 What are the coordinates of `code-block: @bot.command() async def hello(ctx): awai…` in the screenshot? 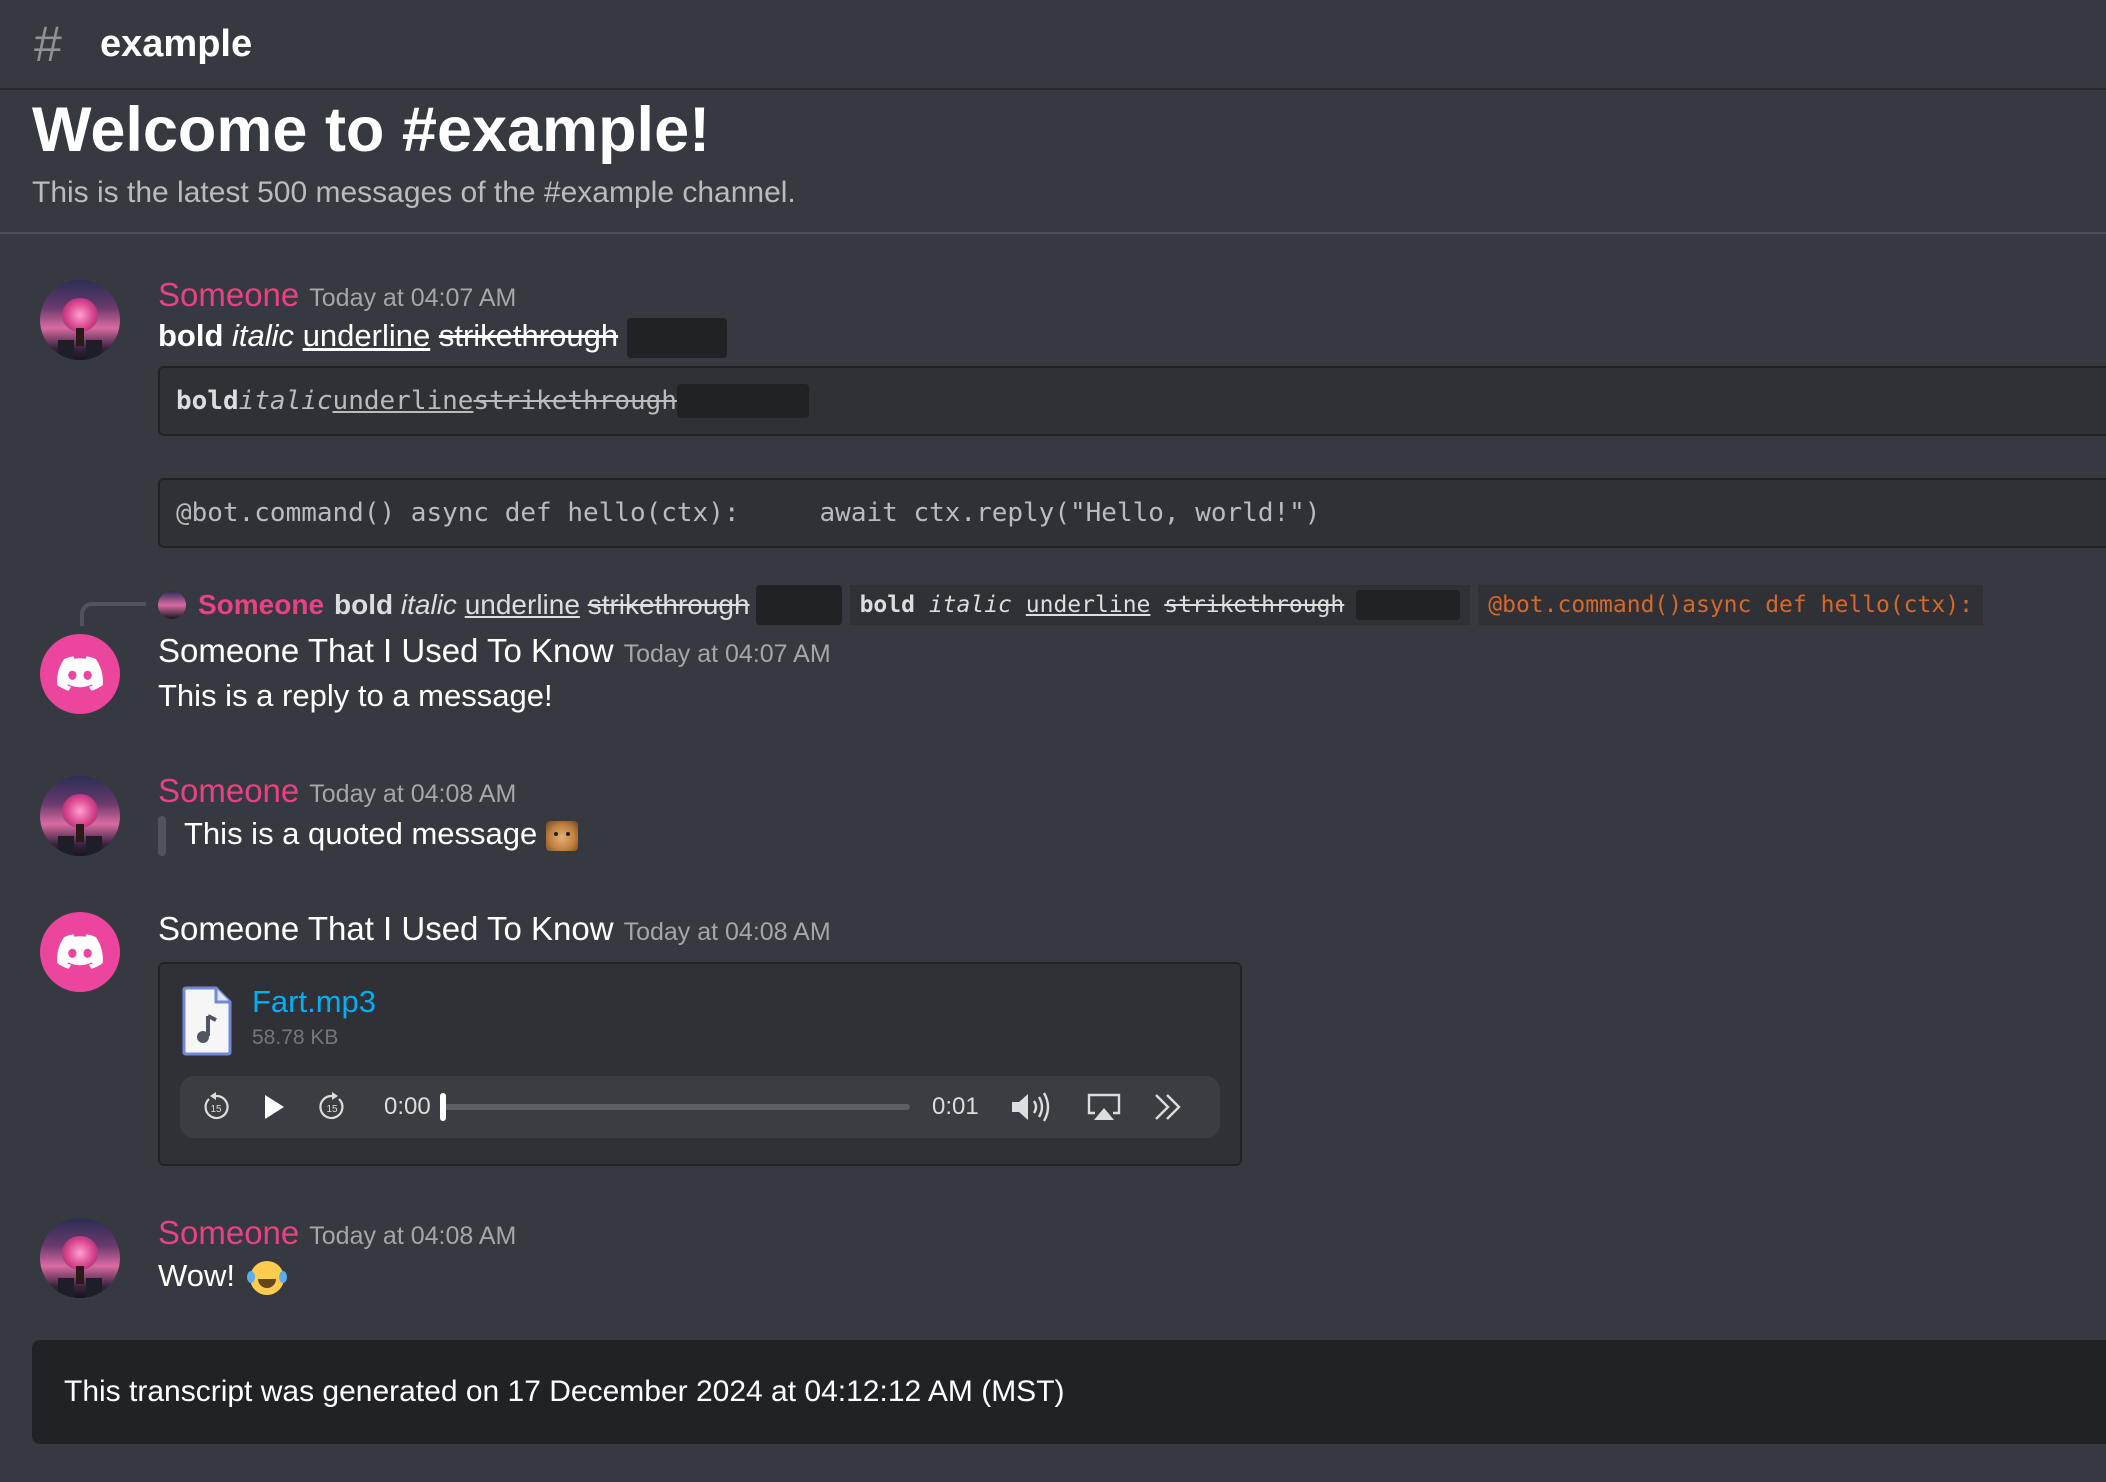 It's located at (1132, 513).